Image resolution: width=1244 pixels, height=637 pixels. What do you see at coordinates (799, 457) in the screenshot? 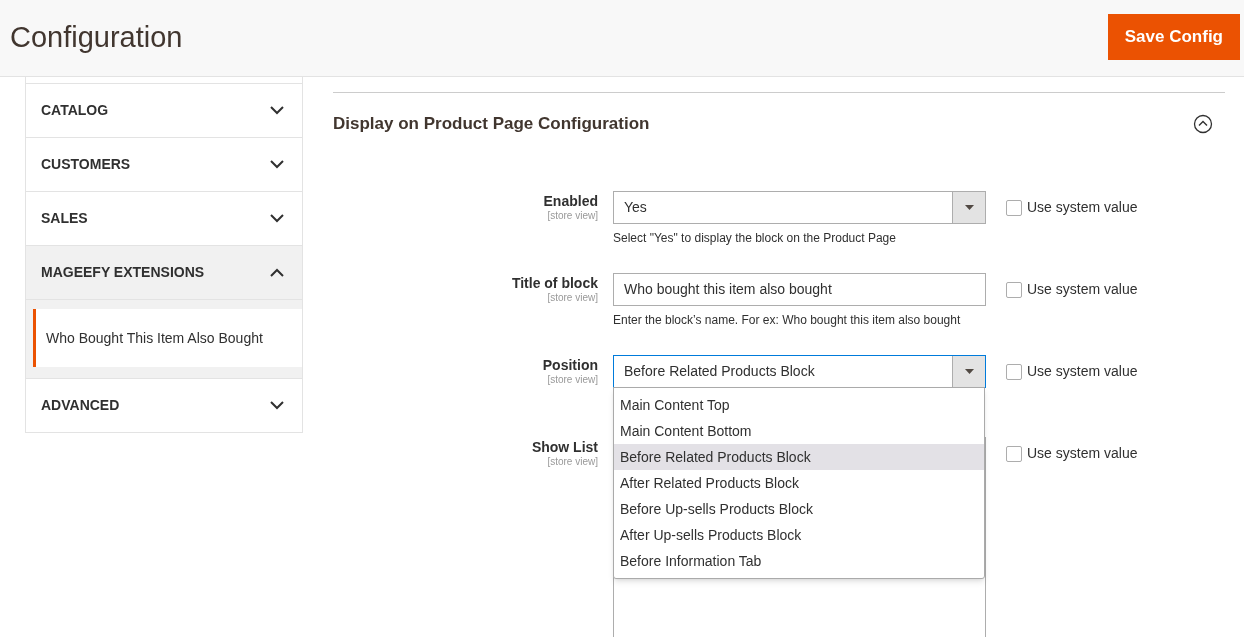
I see `dropdown-option: Before Related Products Block` at bounding box center [799, 457].